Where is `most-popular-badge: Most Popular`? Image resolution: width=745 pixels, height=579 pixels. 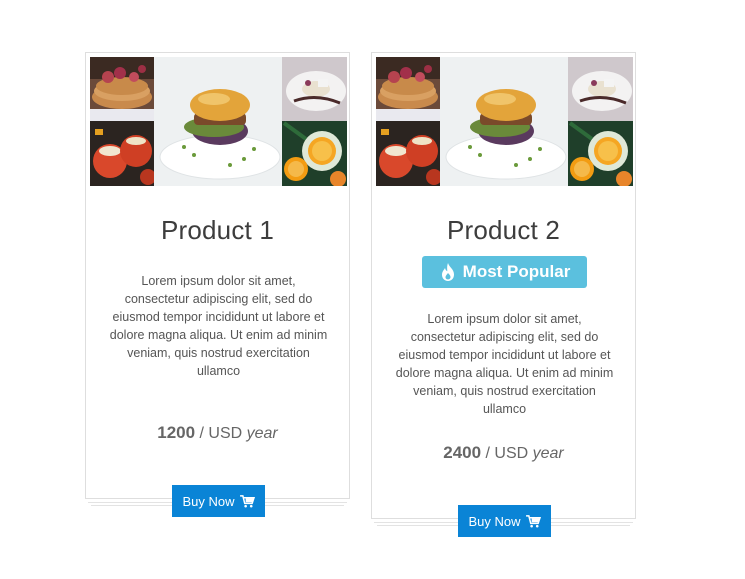
most-popular-badge: Most Popular is located at coordinates (504, 272).